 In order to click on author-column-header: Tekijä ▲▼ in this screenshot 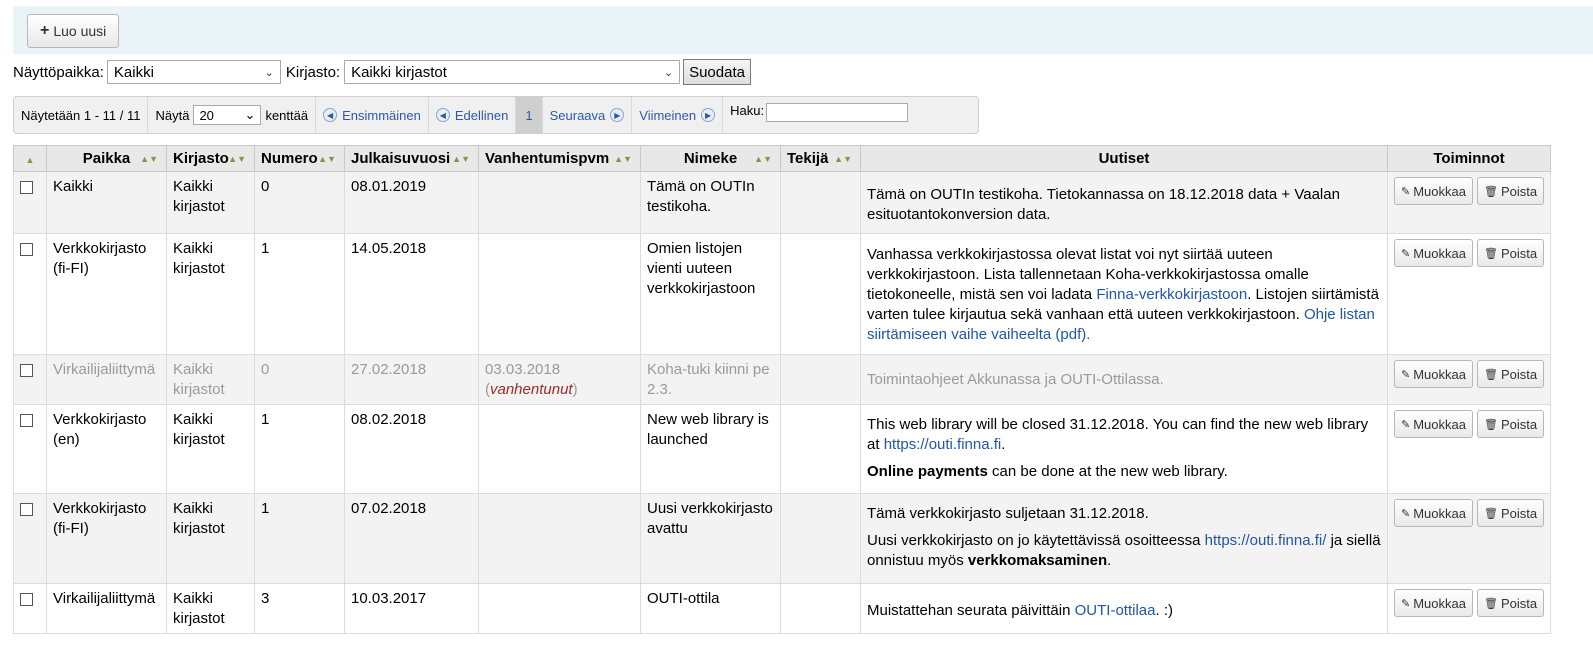, I will do `click(820, 158)`.